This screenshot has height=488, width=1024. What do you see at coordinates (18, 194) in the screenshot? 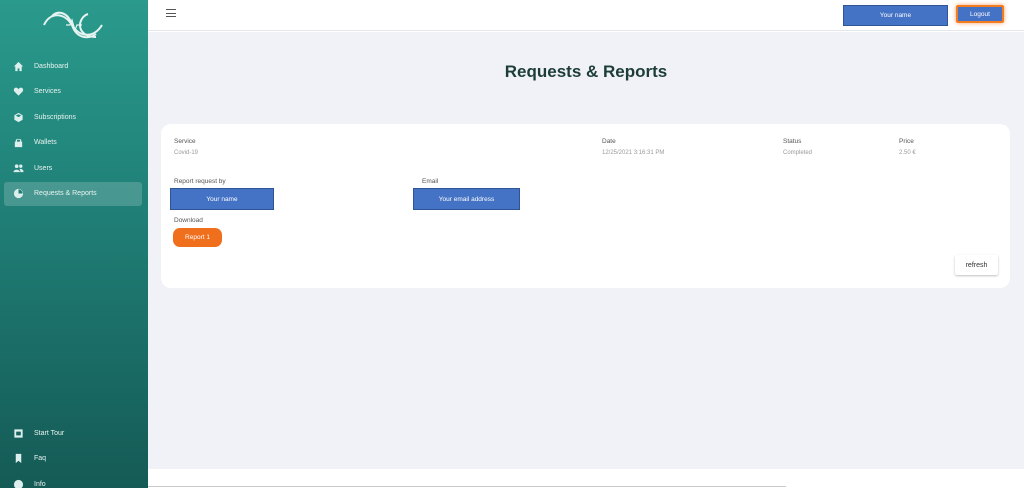
I see `report-icon` at bounding box center [18, 194].